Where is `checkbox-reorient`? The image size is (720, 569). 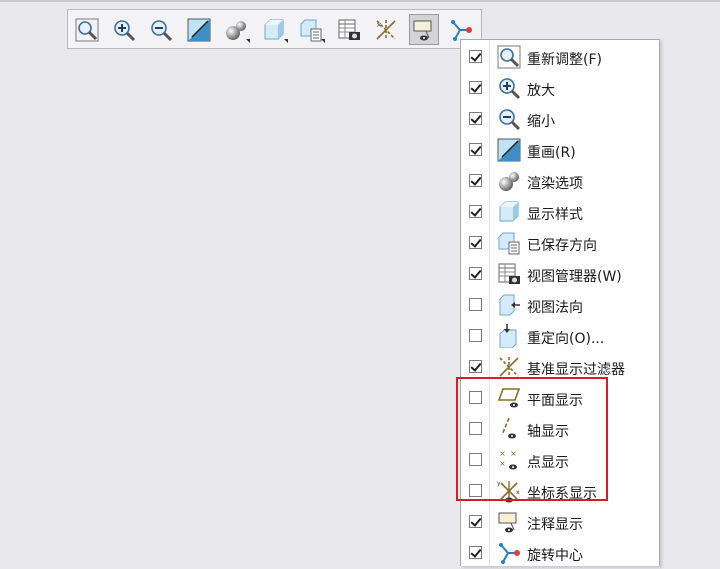 checkbox-reorient is located at coordinates (475, 335).